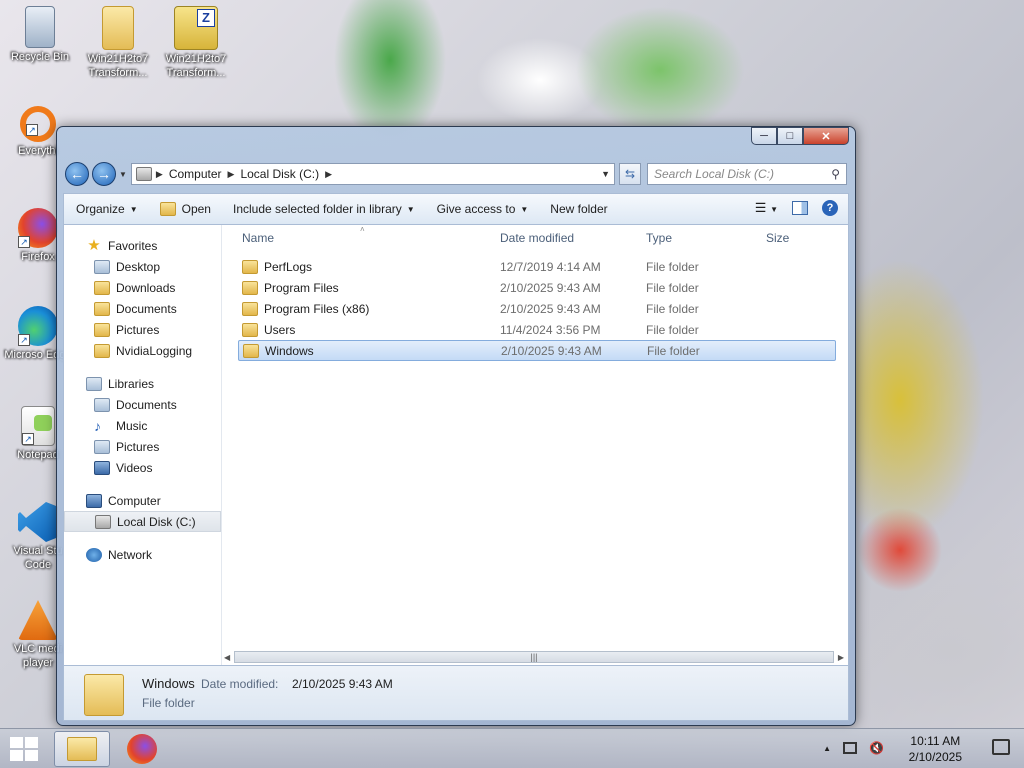 This screenshot has height=768, width=1024. Describe the element at coordinates (24, 749) in the screenshot. I see `start-button` at that location.